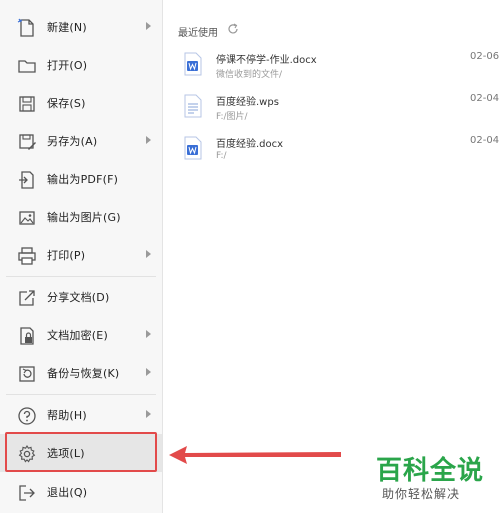 The image size is (500, 513). What do you see at coordinates (421, 494) in the screenshot?
I see `watermark-subtitle: 助你轻松解决` at bounding box center [421, 494].